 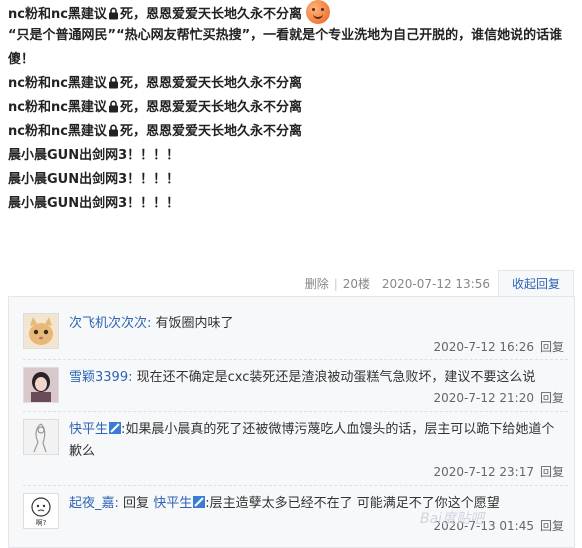 I want to click on reply-target-username: 快平生, so click(x=172, y=503).